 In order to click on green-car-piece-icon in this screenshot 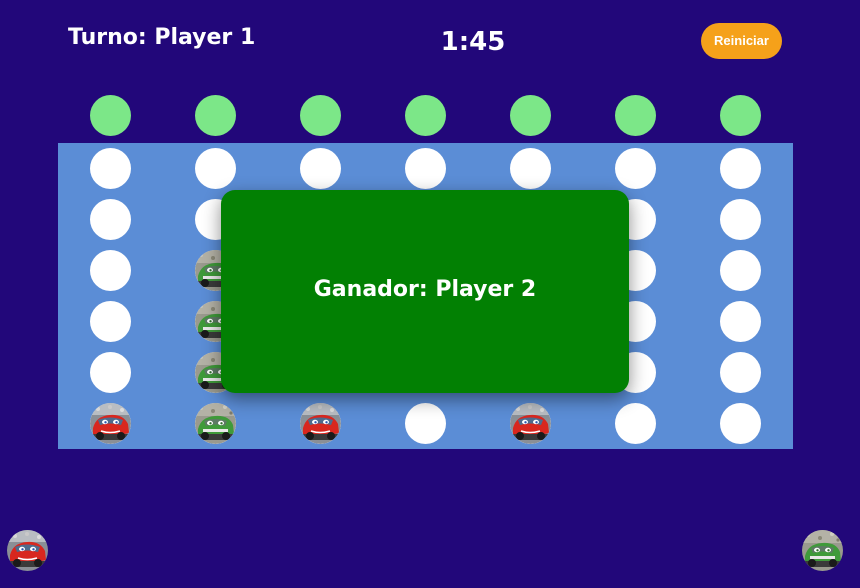, I will do `click(215, 423)`.